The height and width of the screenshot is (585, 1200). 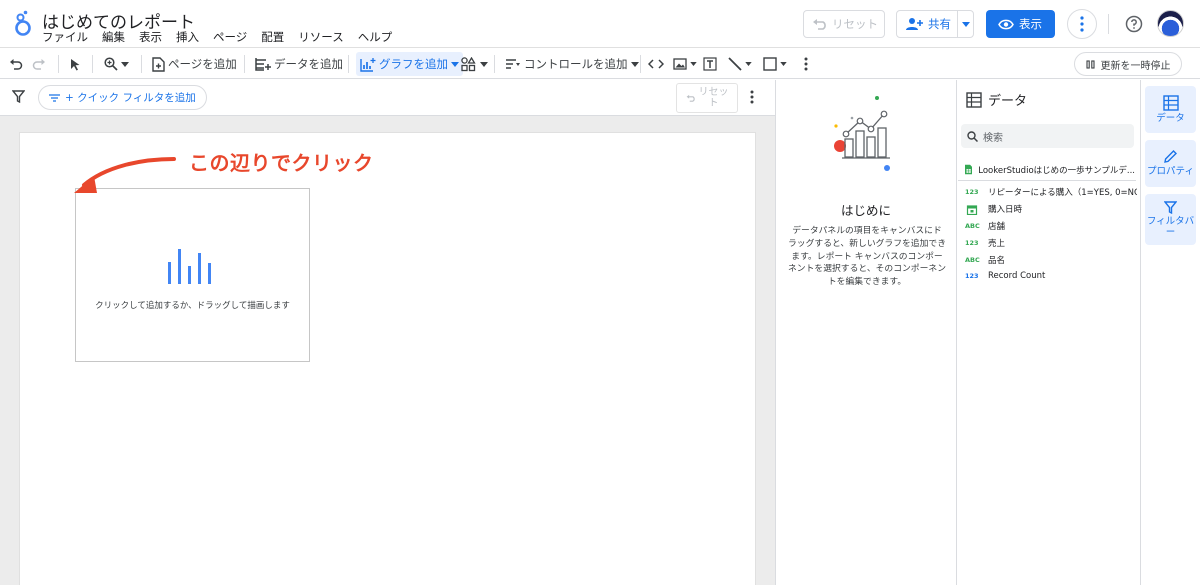 What do you see at coordinates (75, 64) in the screenshot?
I see `select-pointer-icon` at bounding box center [75, 64].